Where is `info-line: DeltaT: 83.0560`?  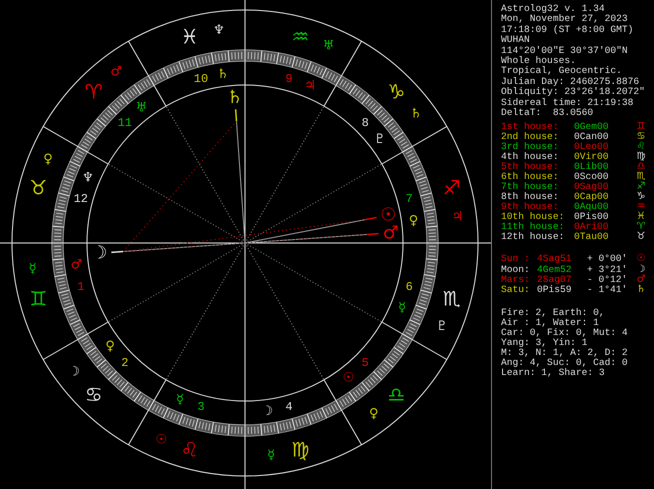
info-line: DeltaT: 83.0560 is located at coordinates (547, 113).